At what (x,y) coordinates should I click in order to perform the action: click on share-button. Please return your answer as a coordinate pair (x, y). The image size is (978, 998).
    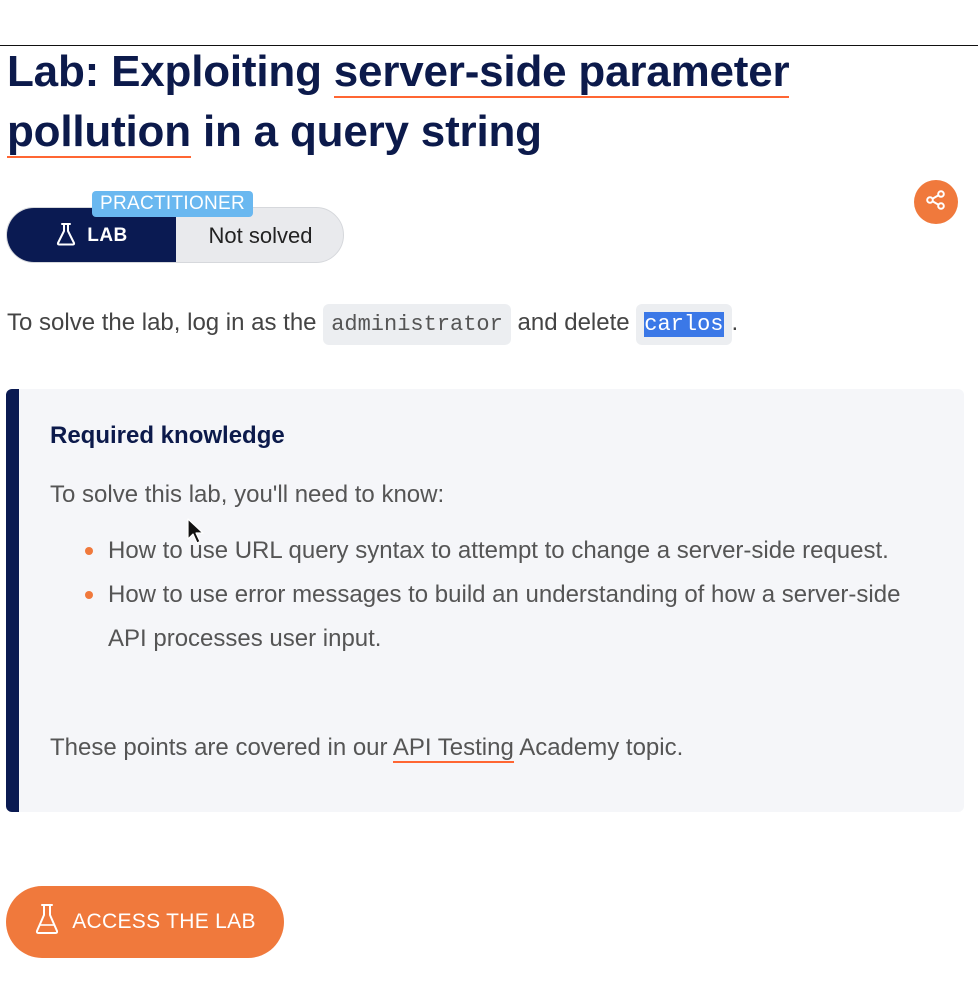
    Looking at the image, I should click on (936, 202).